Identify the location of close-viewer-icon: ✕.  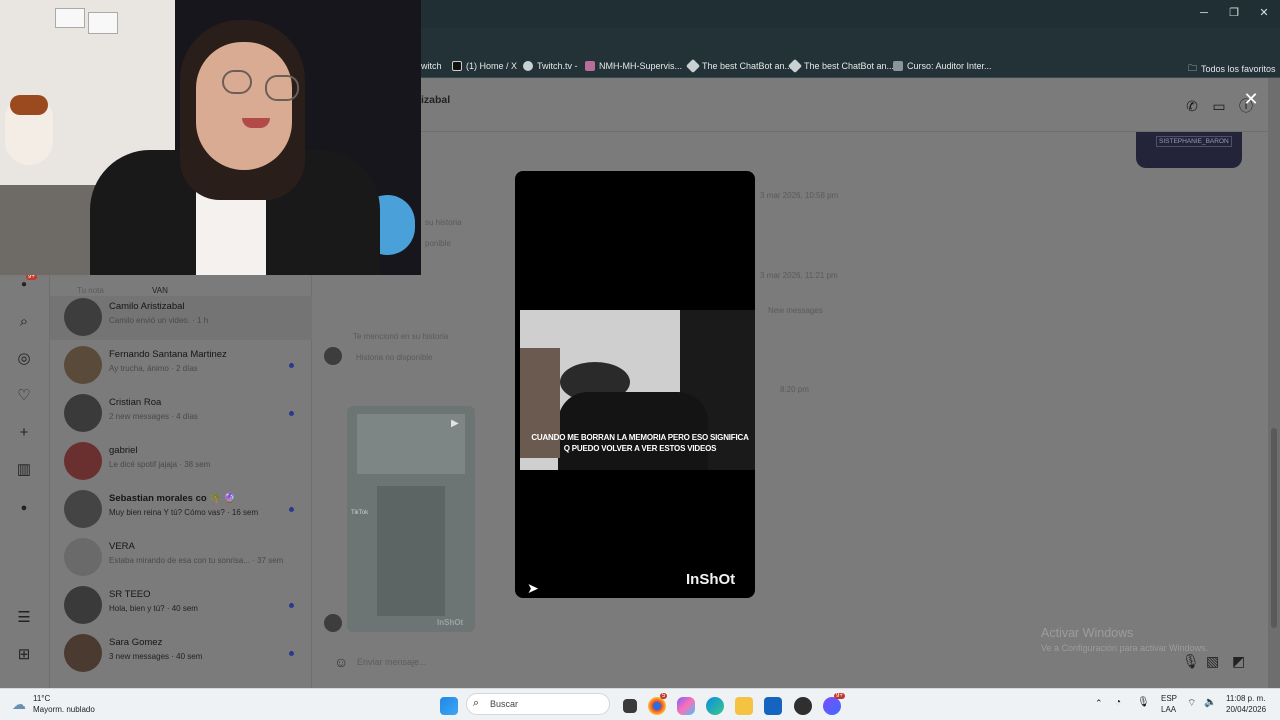
(1251, 99).